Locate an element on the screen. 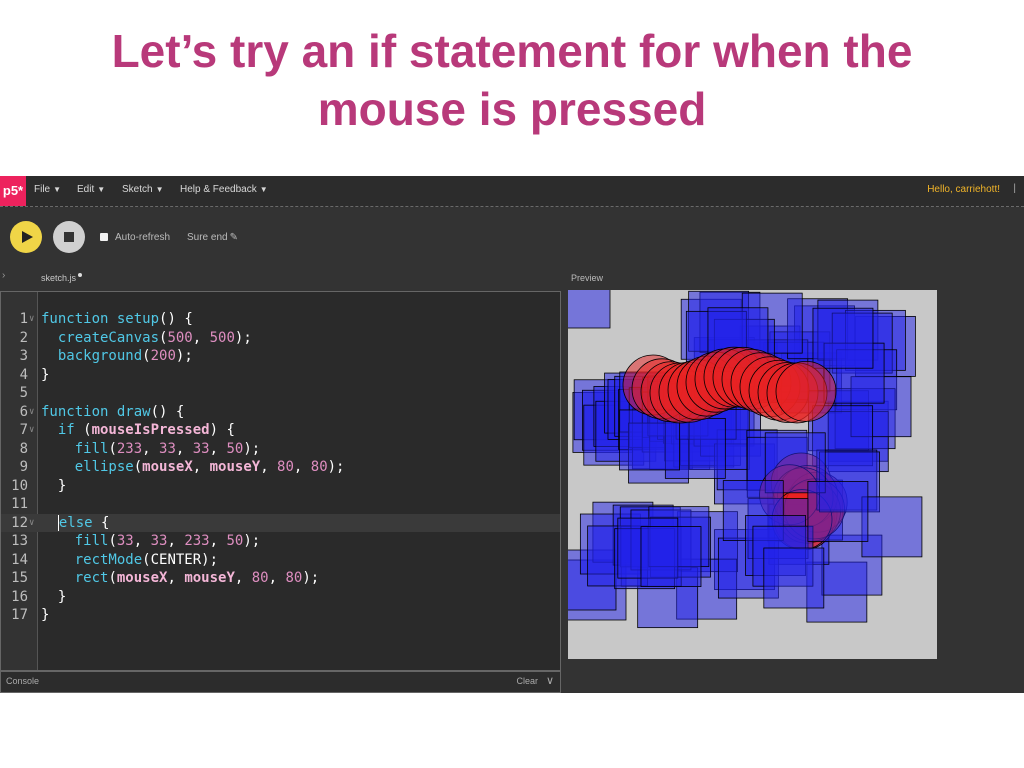  code-line: 9 ellipse(mouseX, mouseY, 80, 80); is located at coordinates (280, 467).